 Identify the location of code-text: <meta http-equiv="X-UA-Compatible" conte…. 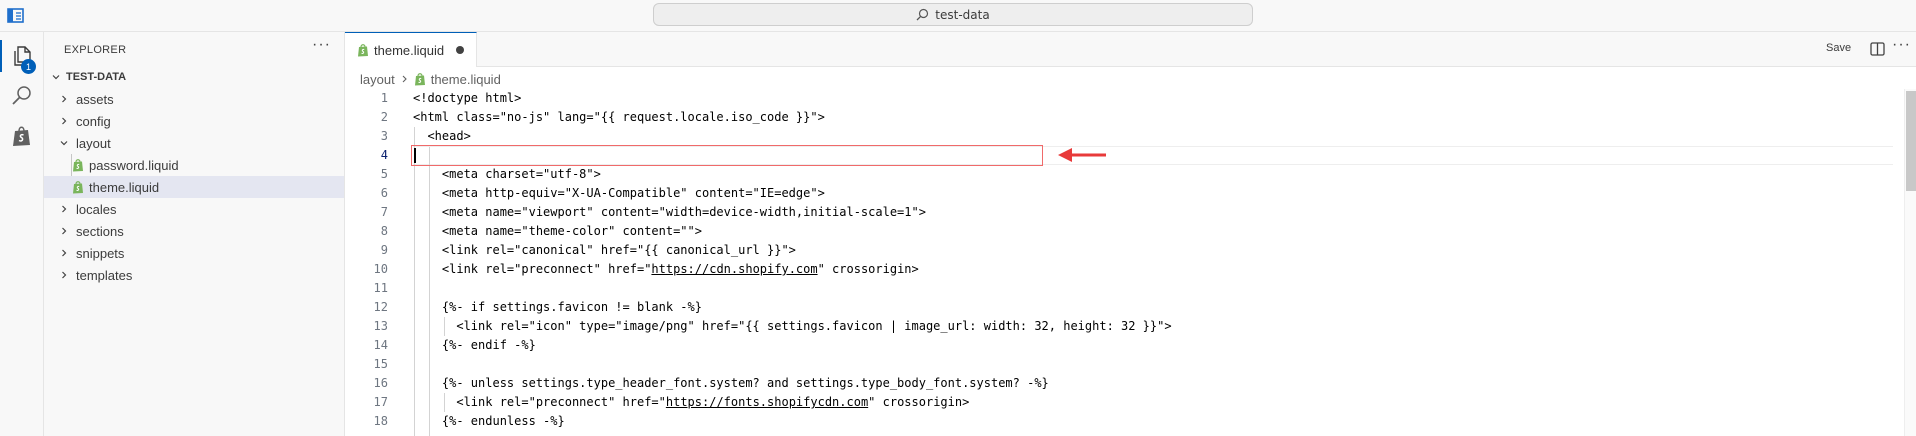
(619, 193).